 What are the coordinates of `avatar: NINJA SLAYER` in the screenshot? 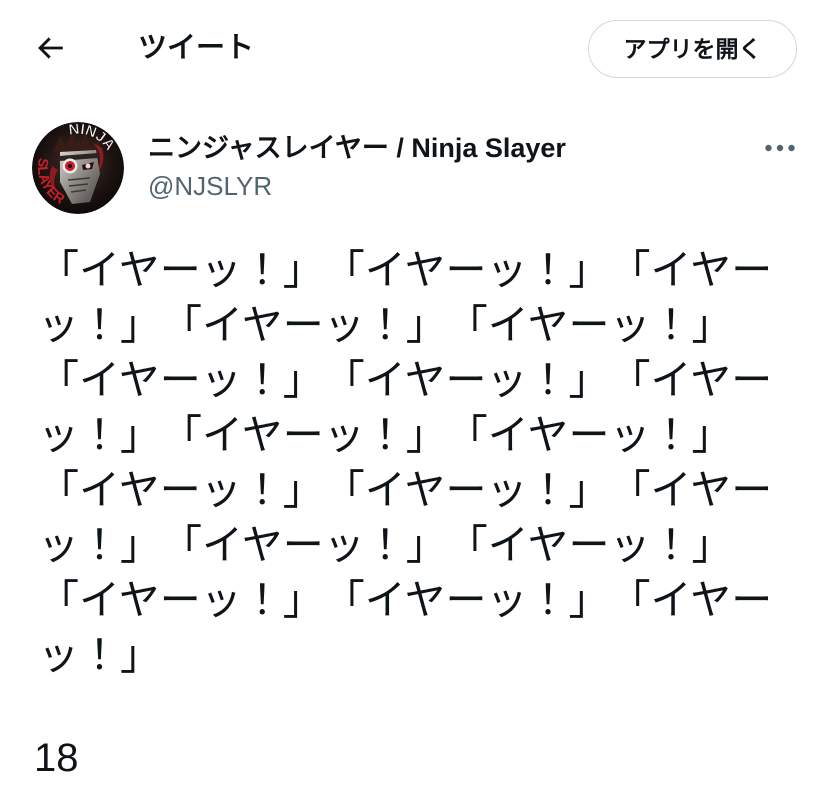 It's located at (78, 168).